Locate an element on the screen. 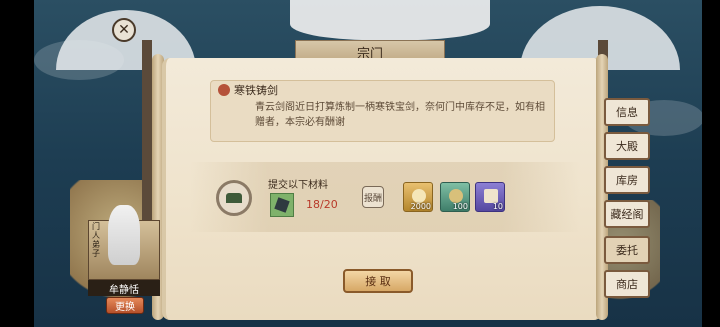 Image resolution: width=720 pixels, height=327 pixels. reward-item: 100 is located at coordinates (455, 197).